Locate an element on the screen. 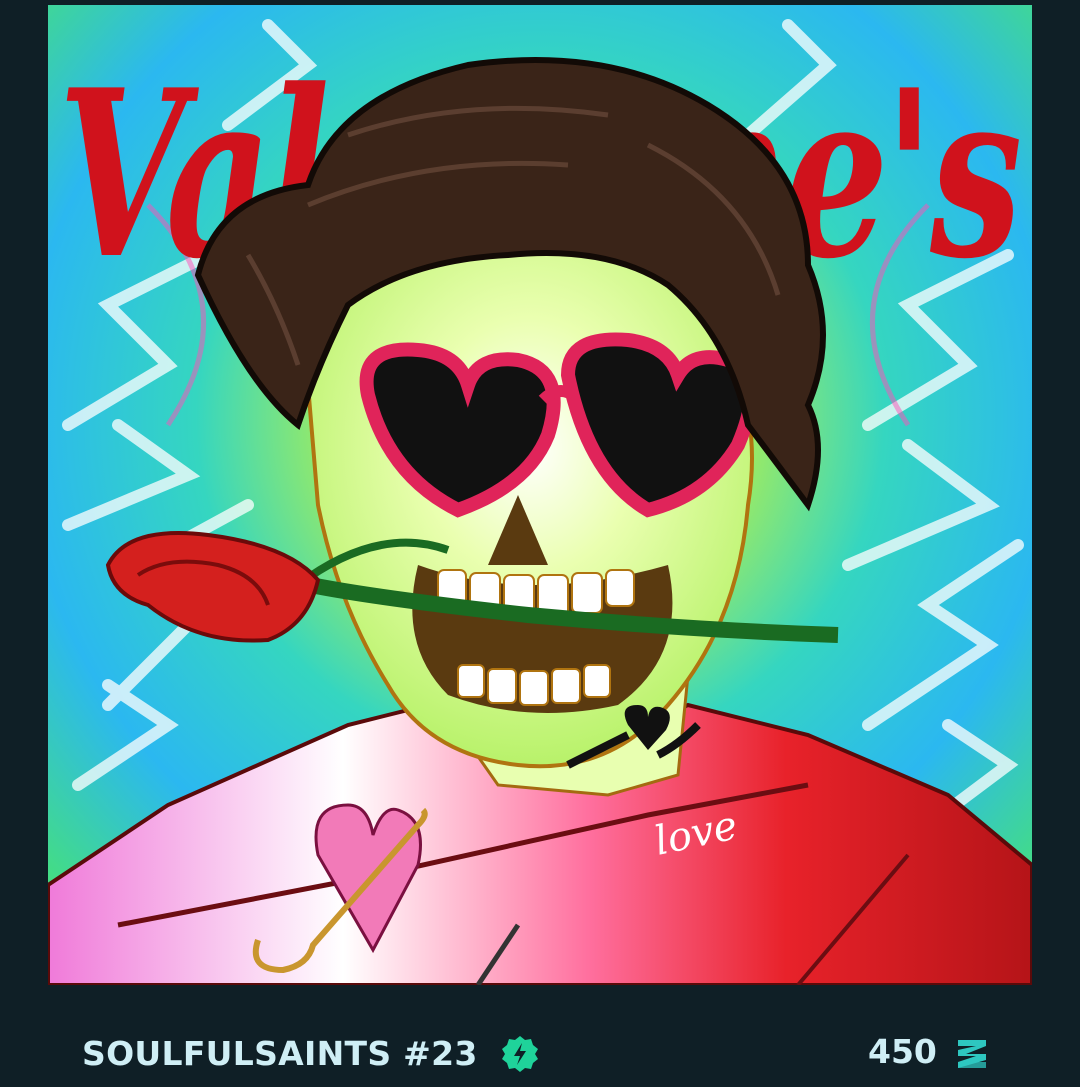 The height and width of the screenshot is (1087, 1080). price-value: 450 is located at coordinates (902, 1051).